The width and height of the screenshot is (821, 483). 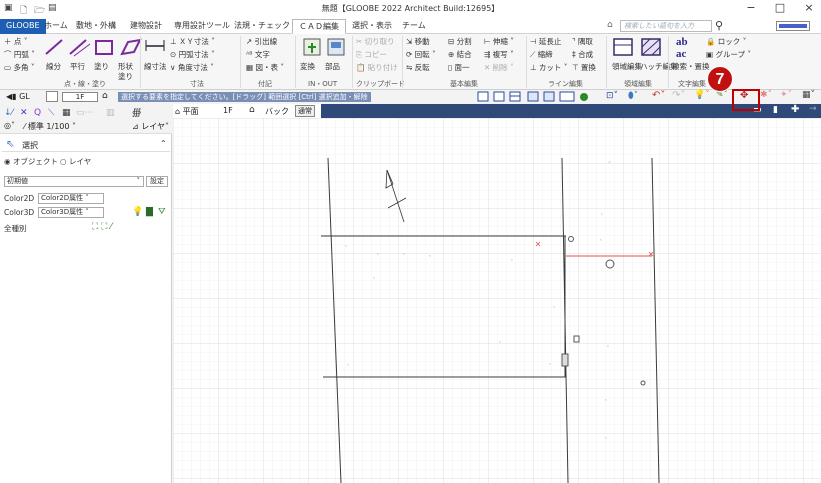 What do you see at coordinates (612, 96) in the screenshot?
I see `display-settings-icon: ⊡˅` at bounding box center [612, 96].